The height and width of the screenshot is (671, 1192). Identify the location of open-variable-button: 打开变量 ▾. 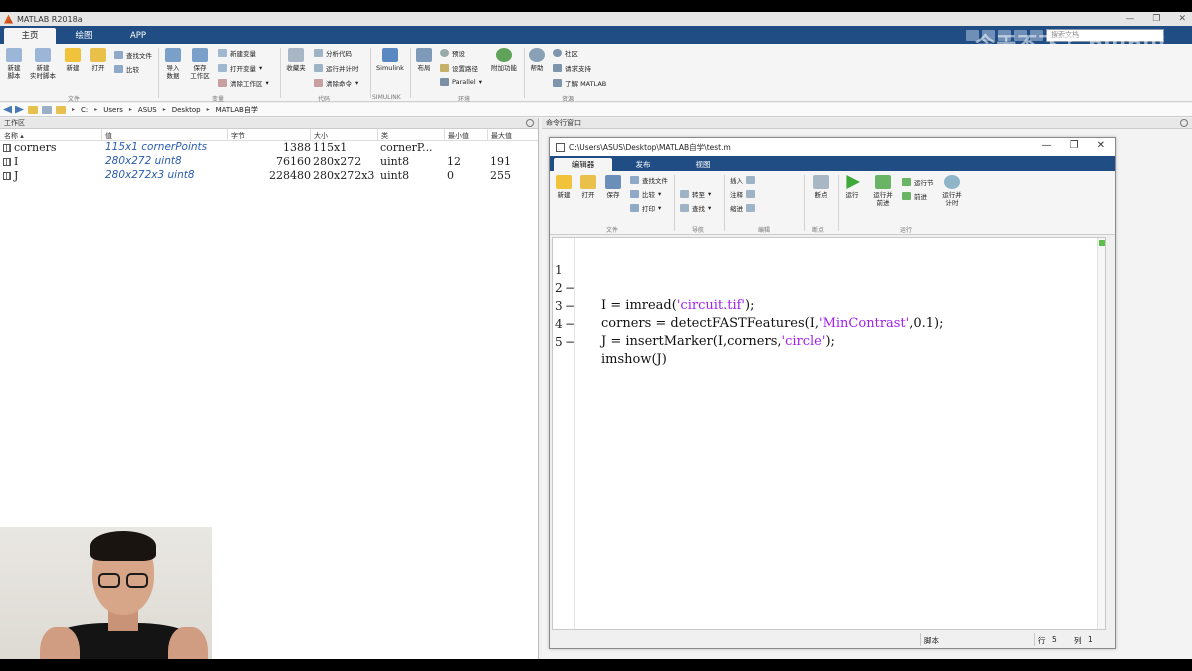
(240, 68).